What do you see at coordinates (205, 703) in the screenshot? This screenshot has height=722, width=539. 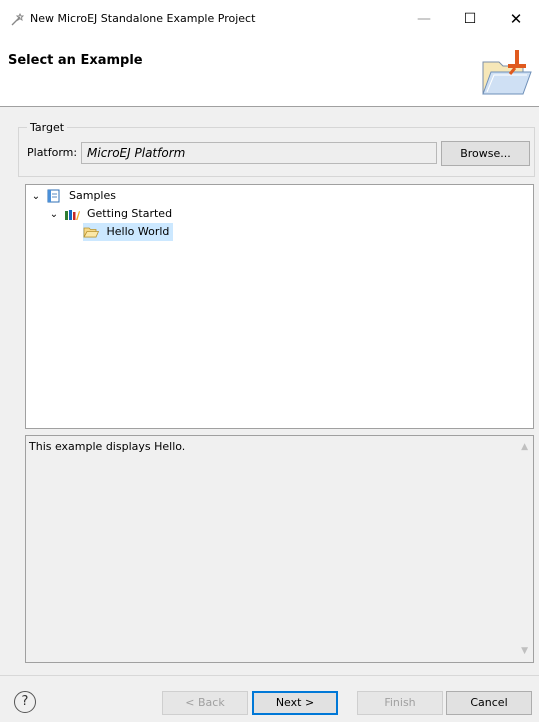 I see `back-button: < Back` at bounding box center [205, 703].